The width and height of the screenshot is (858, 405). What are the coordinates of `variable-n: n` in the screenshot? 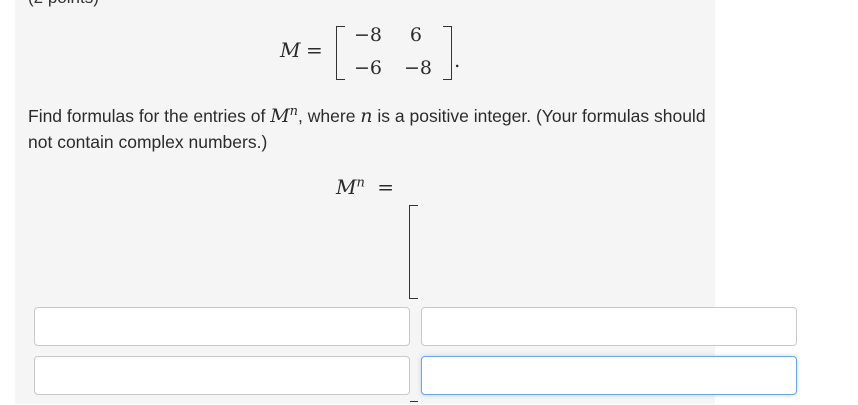 It's located at (366, 115).